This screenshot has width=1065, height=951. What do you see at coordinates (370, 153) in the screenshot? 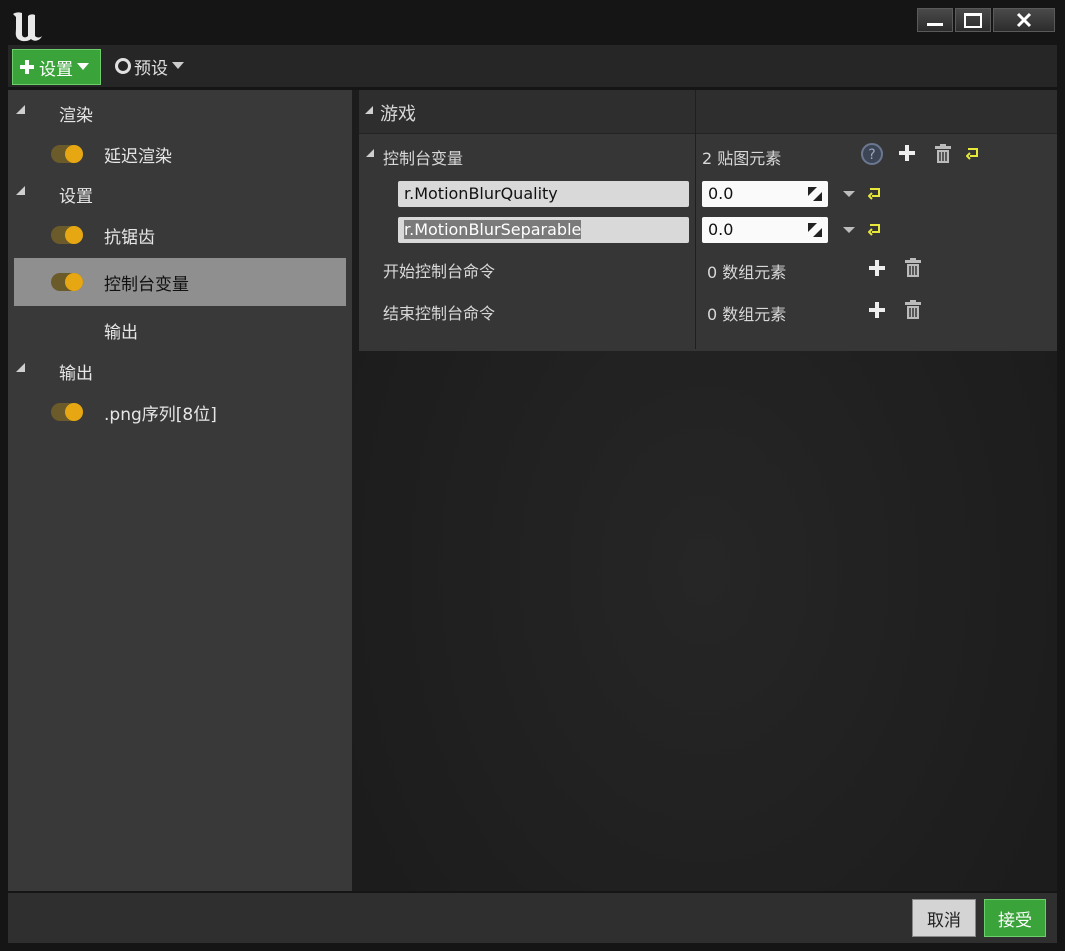
I see `expand-console-vars-icon` at bounding box center [370, 153].